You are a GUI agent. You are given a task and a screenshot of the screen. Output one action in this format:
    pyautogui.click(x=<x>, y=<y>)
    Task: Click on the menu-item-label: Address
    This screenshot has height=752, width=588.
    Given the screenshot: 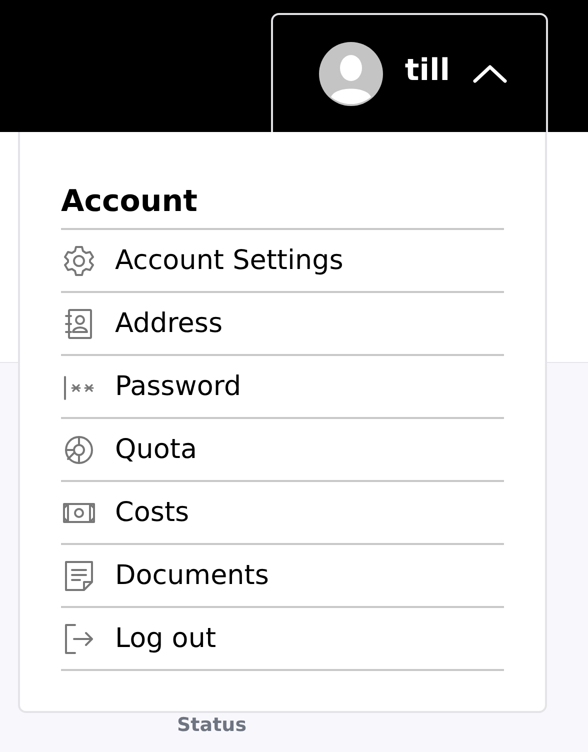 What is the action you would take?
    pyautogui.click(x=169, y=323)
    